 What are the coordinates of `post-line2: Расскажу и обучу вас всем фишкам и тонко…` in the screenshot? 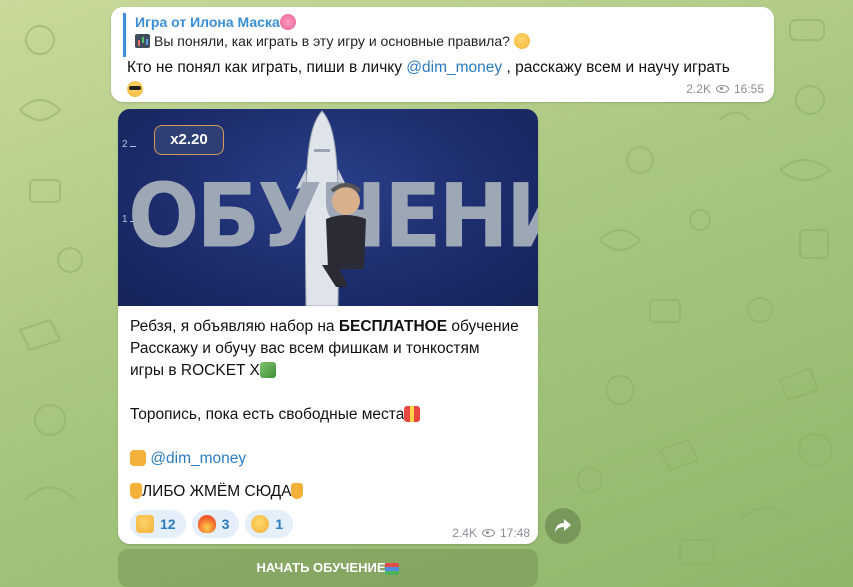 It's located at (305, 348).